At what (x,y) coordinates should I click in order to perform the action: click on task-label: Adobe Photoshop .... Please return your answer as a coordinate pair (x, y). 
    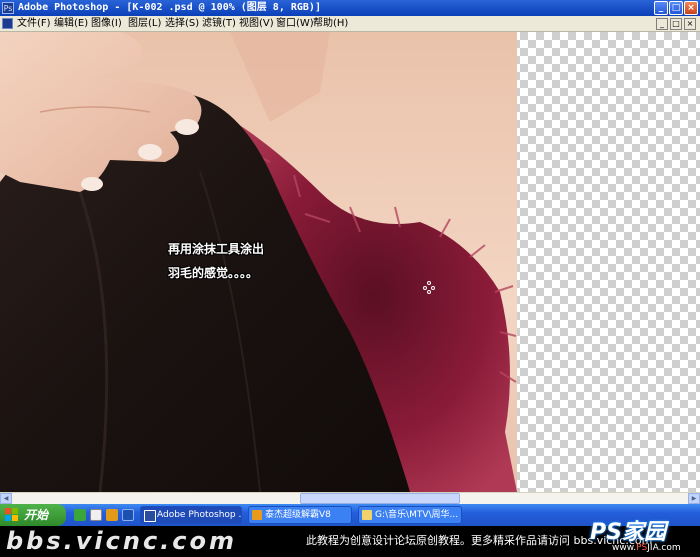
    Looking at the image, I should click on (199, 515).